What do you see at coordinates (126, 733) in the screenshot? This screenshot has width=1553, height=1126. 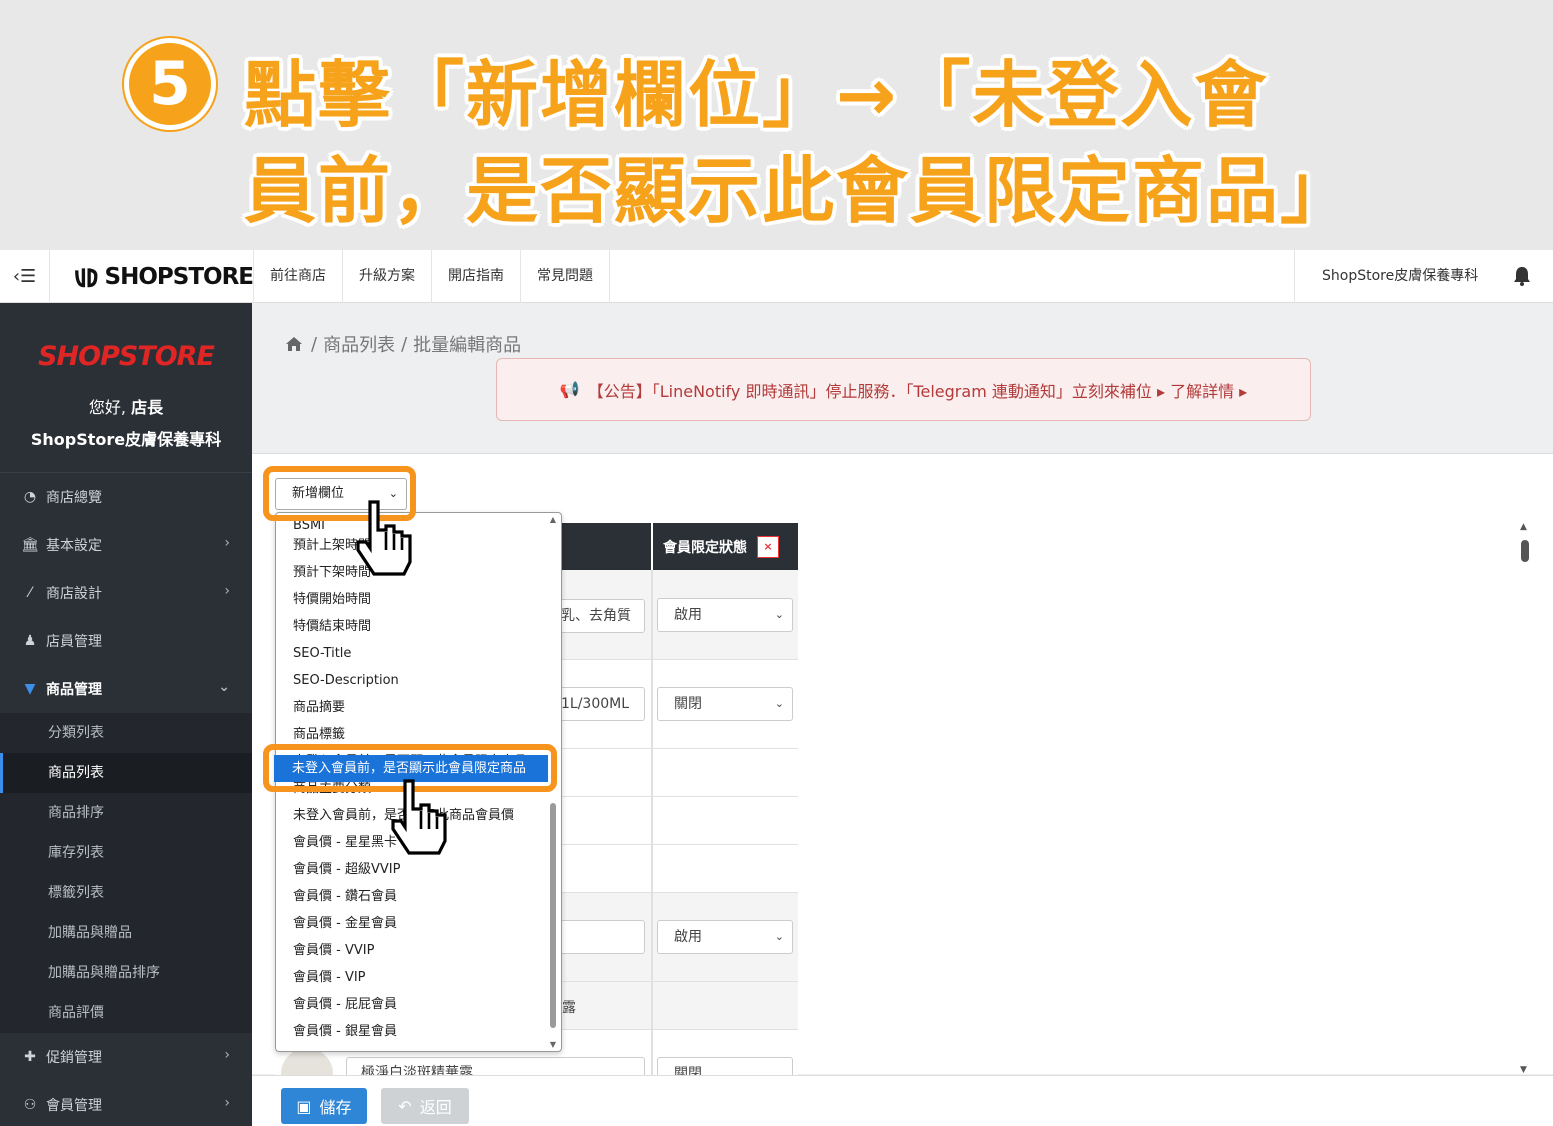 I see `submenu-category-list: 分類列表` at bounding box center [126, 733].